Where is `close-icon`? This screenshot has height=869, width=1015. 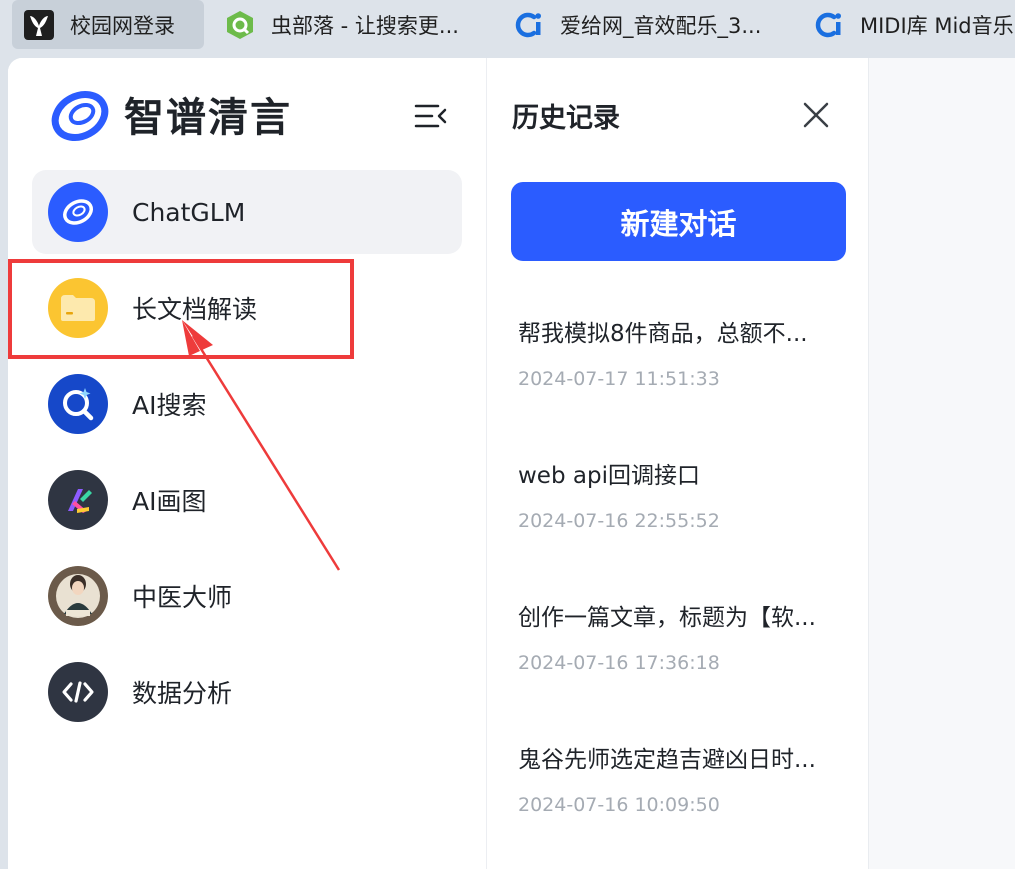 close-icon is located at coordinates (816, 115).